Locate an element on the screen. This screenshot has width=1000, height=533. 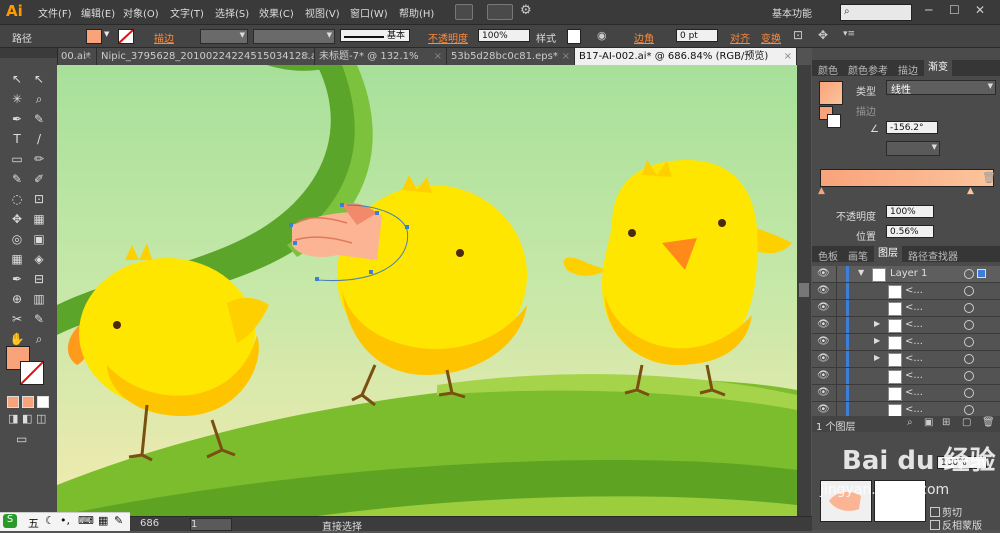
document-tab: 00.ai* × is located at coordinates (77, 56).